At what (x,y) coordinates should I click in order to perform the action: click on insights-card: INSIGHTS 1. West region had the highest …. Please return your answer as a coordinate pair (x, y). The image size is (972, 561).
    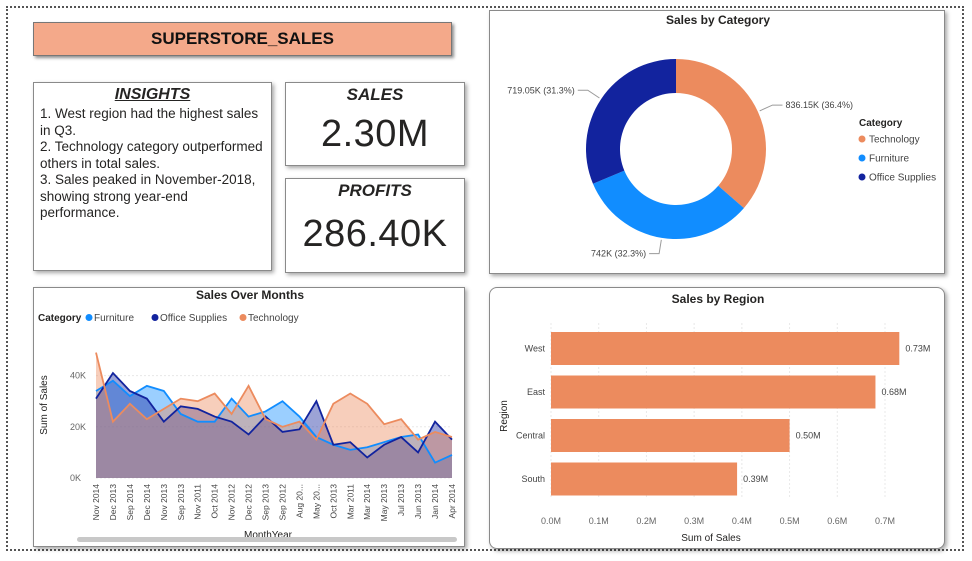
    Looking at the image, I should click on (152, 176).